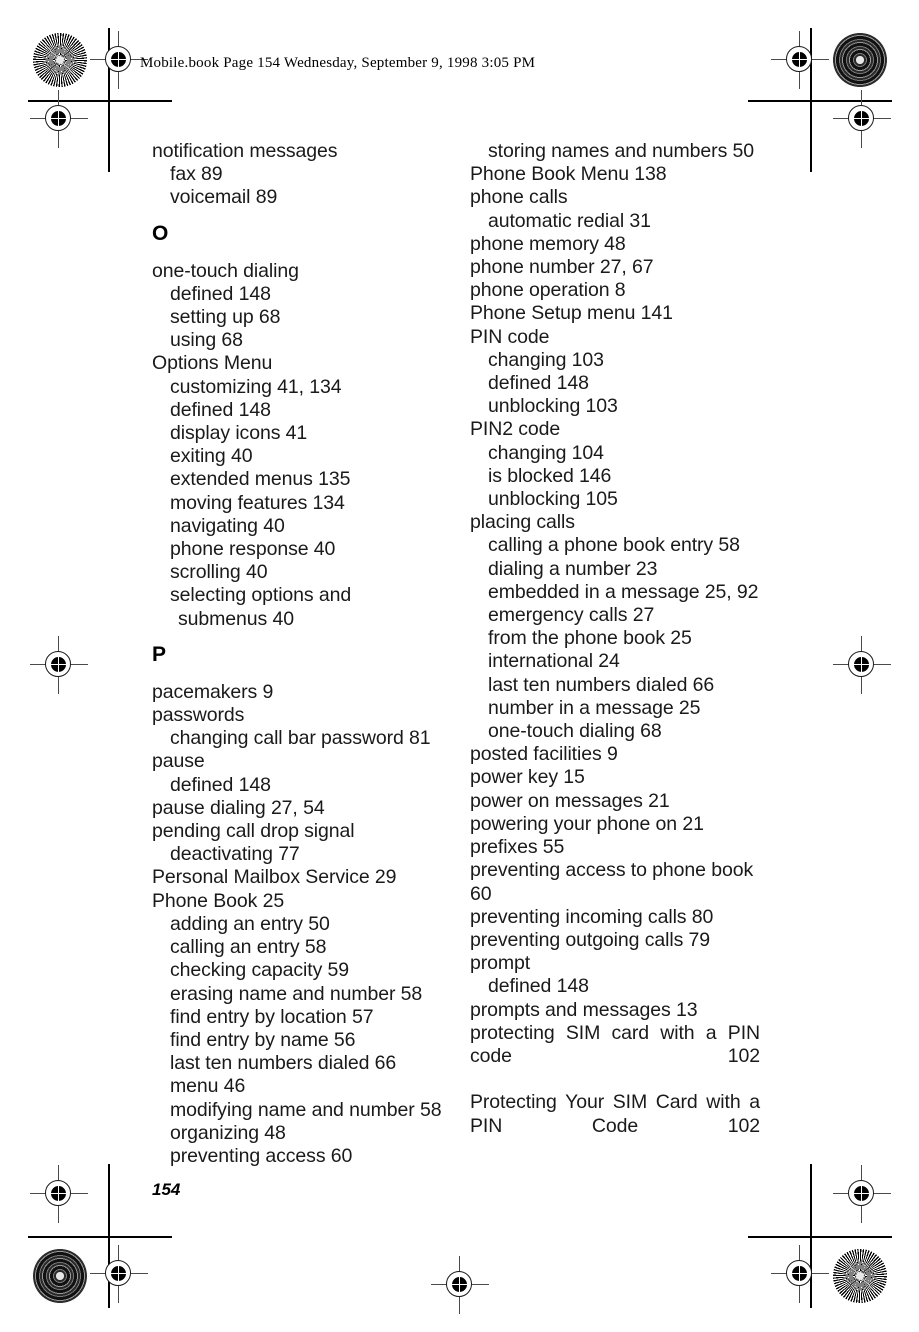 The width and height of the screenshot is (919, 1332). What do you see at coordinates (238, 807) in the screenshot?
I see `index-entry: pause dialing 27, 54` at bounding box center [238, 807].